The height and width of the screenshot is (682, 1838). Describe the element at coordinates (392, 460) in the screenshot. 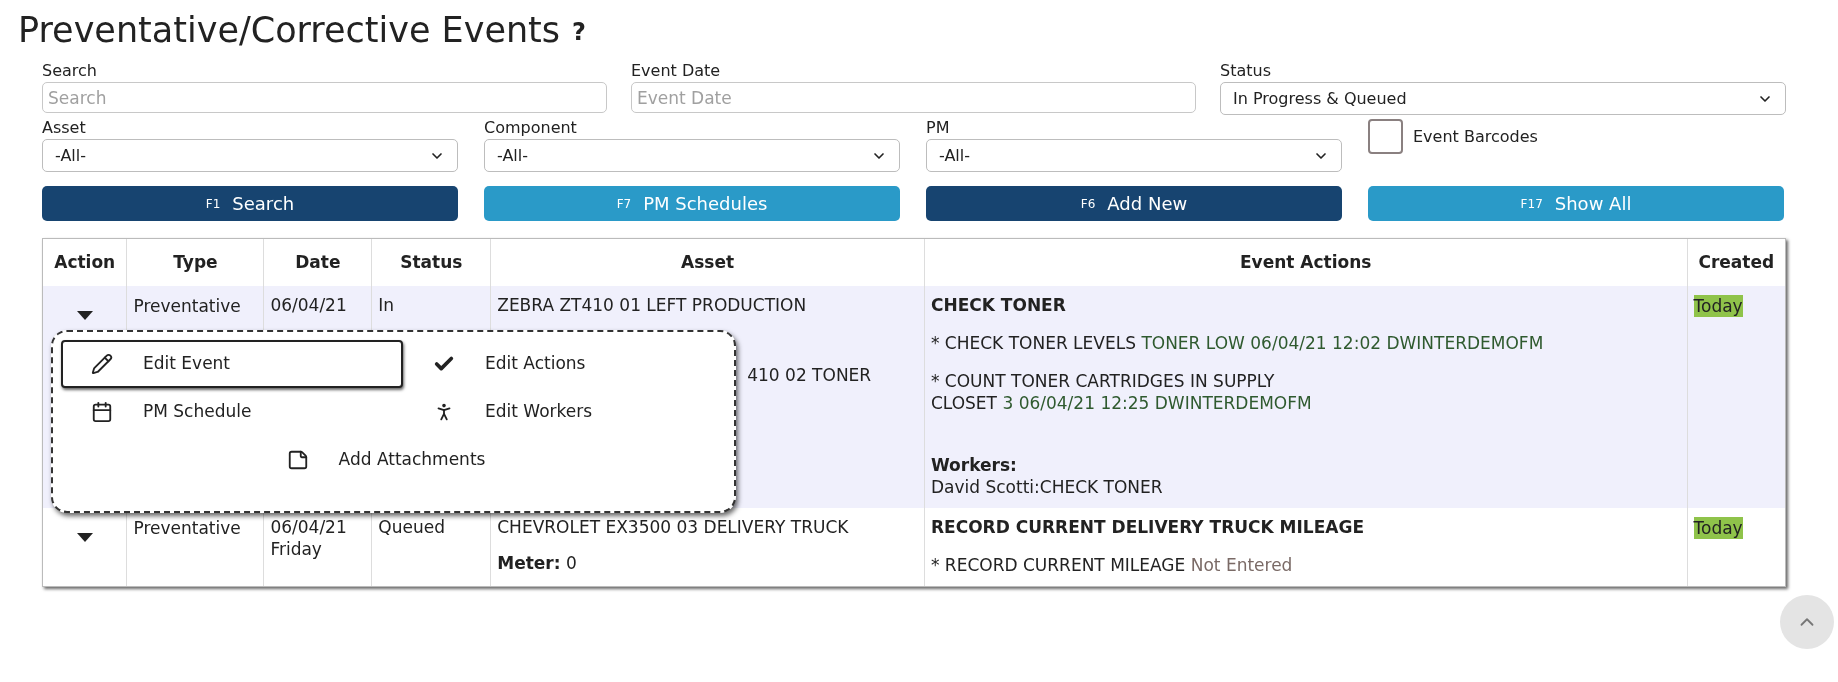

I see `menu-item: Add Attachments` at that location.